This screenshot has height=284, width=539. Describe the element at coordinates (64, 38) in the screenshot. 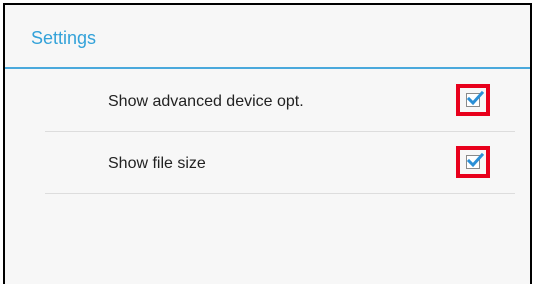

I see `page-title: Settings` at that location.